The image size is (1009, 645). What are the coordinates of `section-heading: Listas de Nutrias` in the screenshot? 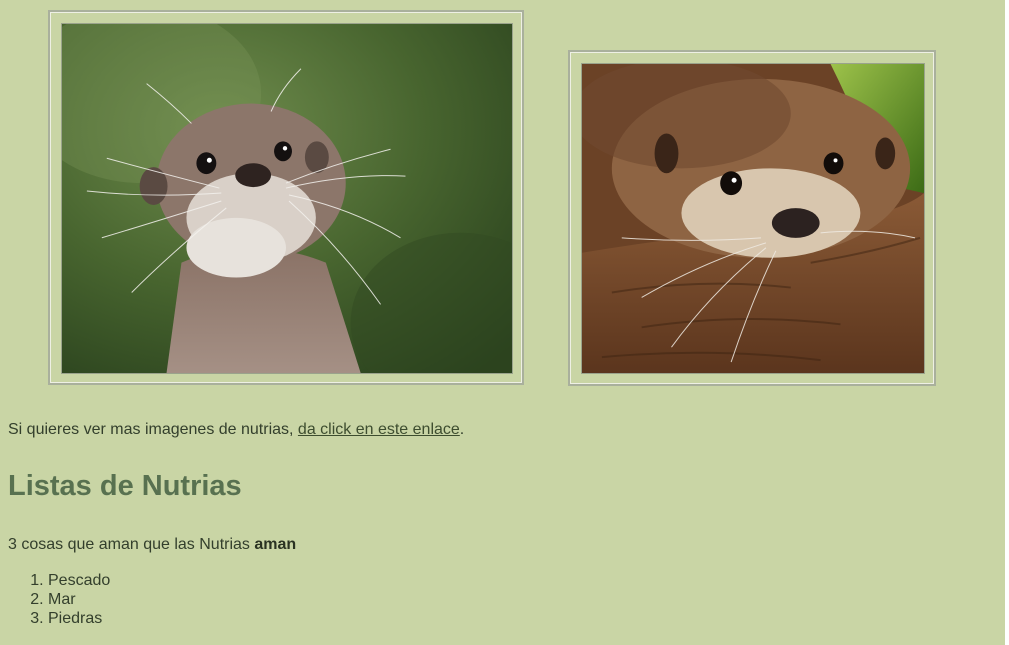 It's located at (125, 486).